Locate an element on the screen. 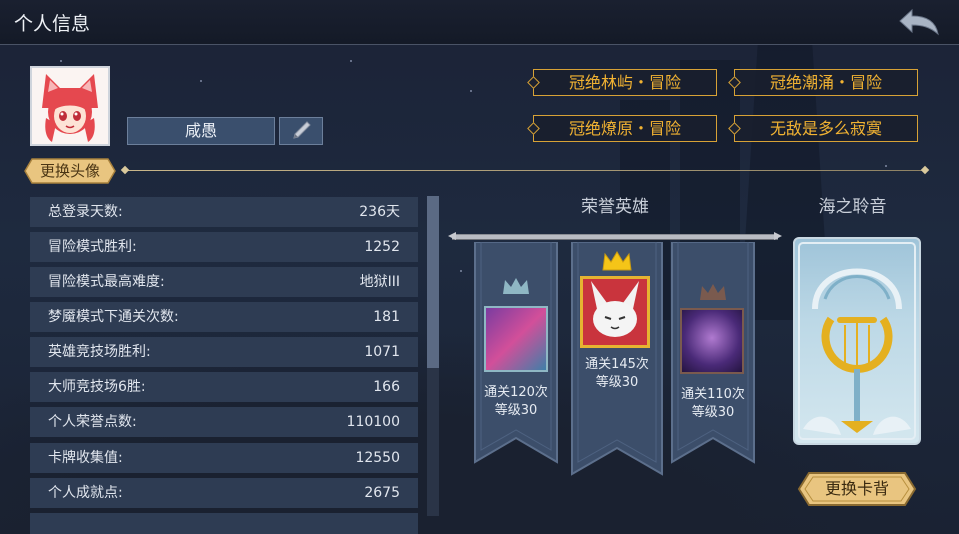  banner-rod is located at coordinates (615, 237).